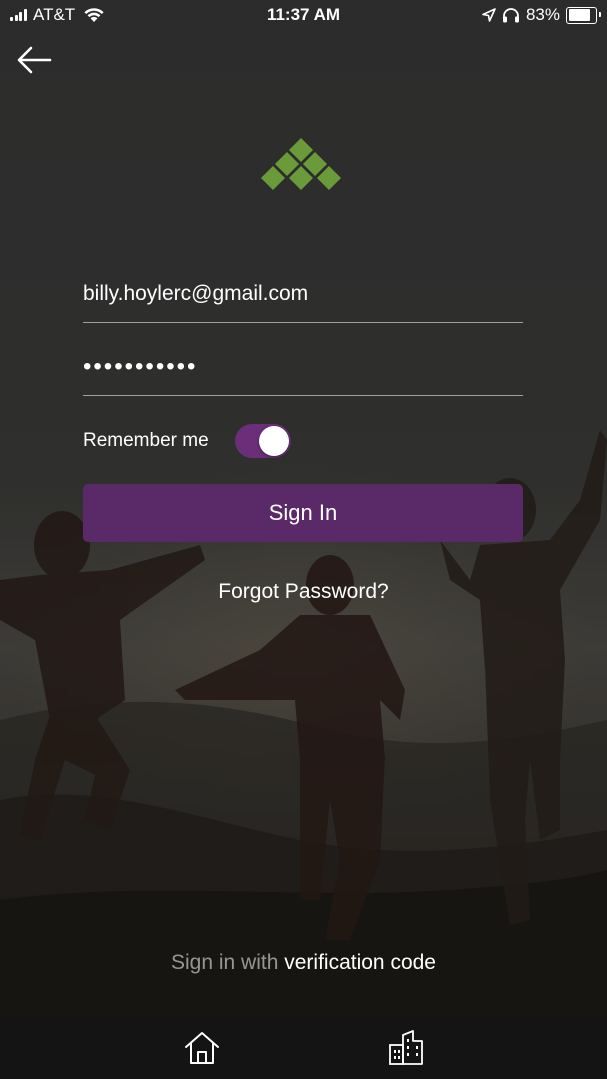 The height and width of the screenshot is (1079, 607). Describe the element at coordinates (273, 441) in the screenshot. I see `toggle-knob` at that location.